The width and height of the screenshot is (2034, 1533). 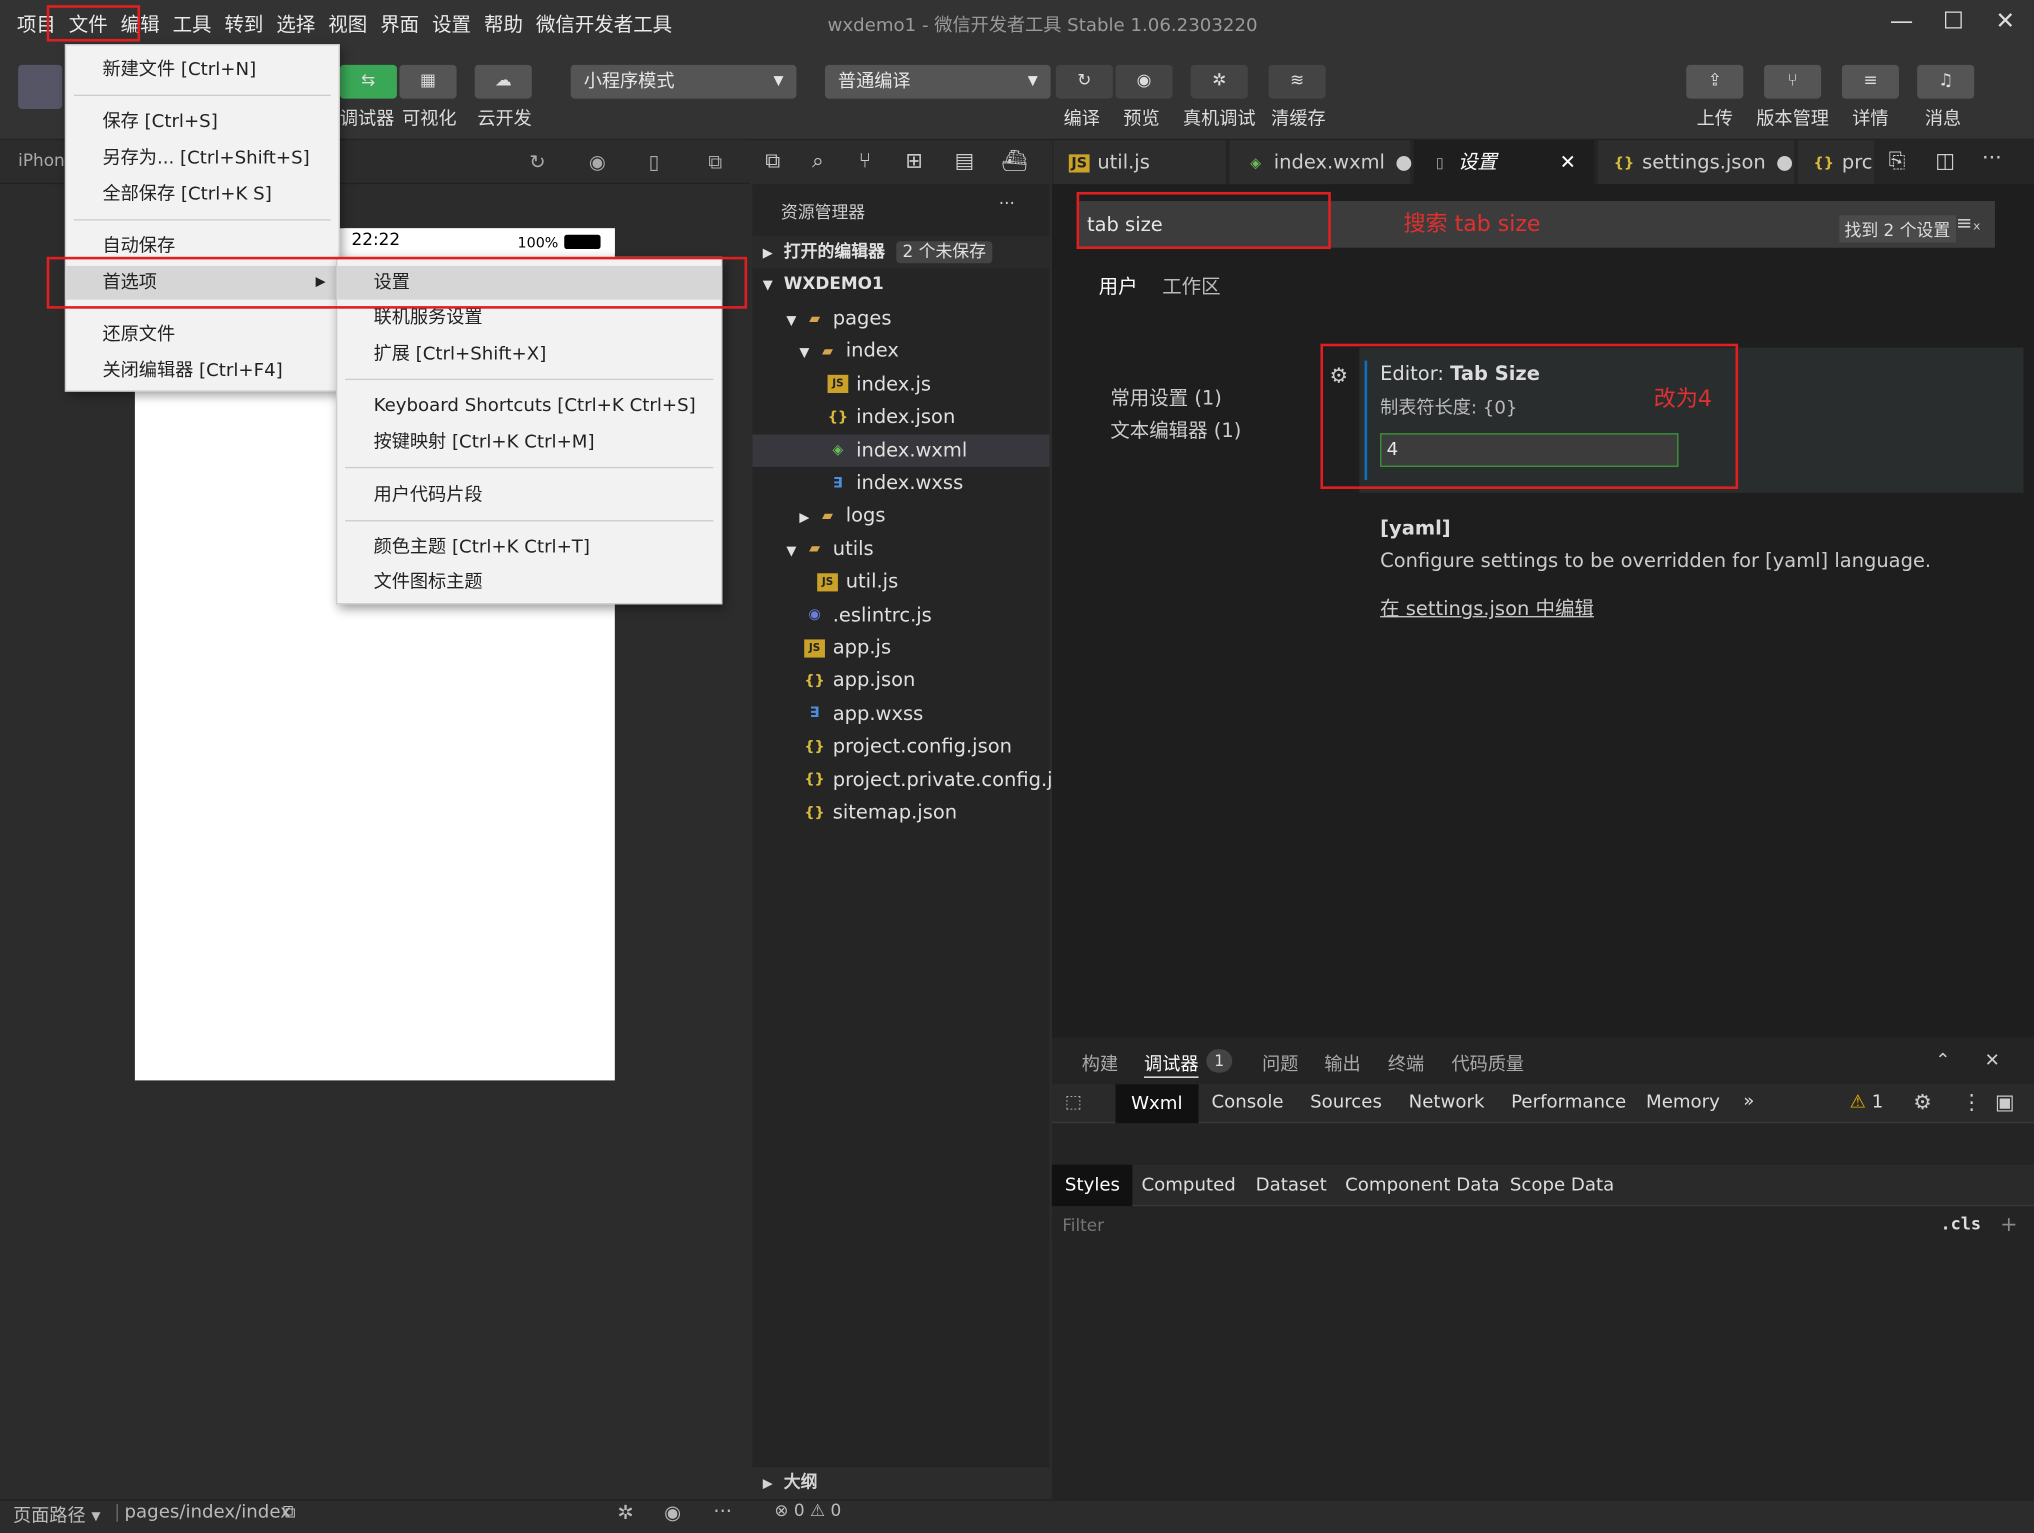 I want to click on edit-in-settings-json-link: 在 settings.json 中编辑, so click(x=1487, y=607).